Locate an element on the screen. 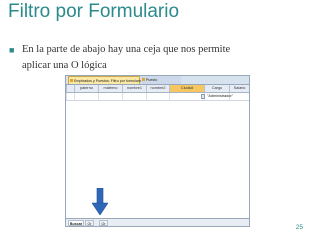 The height and width of the screenshot is (240, 320). slide-title: Filtro por Formulario is located at coordinates (94, 11).